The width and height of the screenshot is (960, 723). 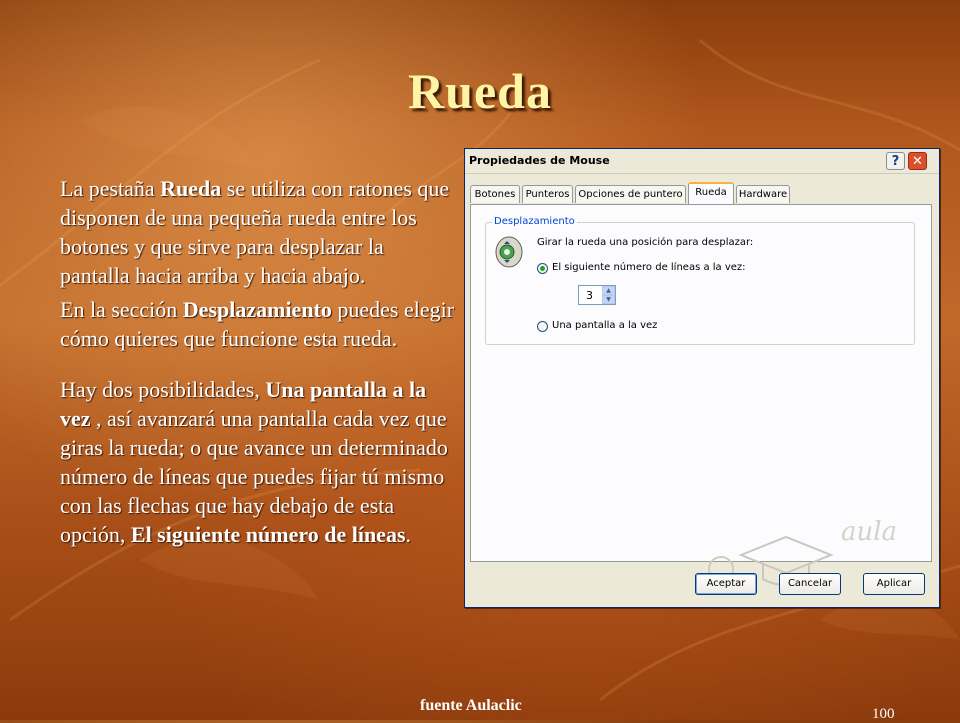 I want to click on cancel-button: Cancelar, so click(x=810, y=584).